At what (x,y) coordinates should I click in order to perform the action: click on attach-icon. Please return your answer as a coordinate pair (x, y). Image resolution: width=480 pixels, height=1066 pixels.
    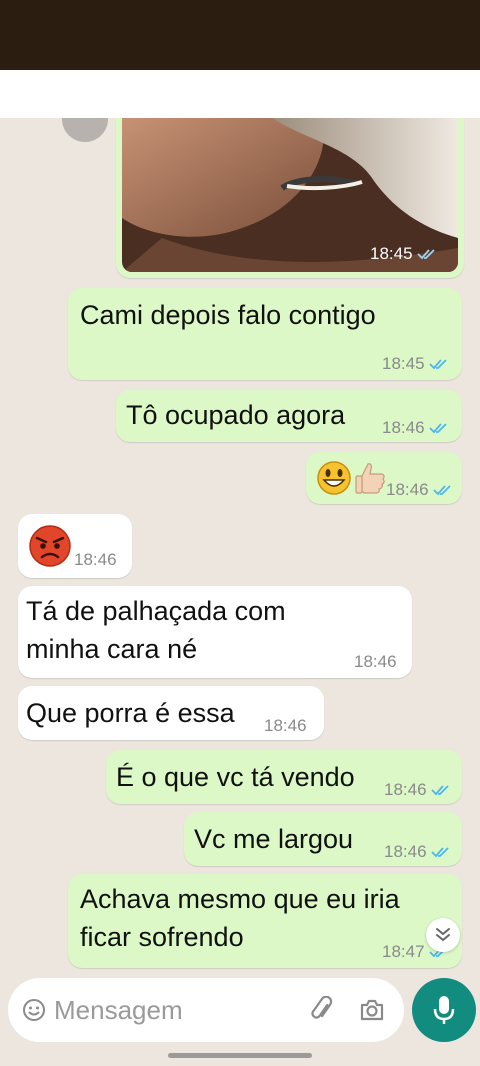
    Looking at the image, I should click on (322, 1010).